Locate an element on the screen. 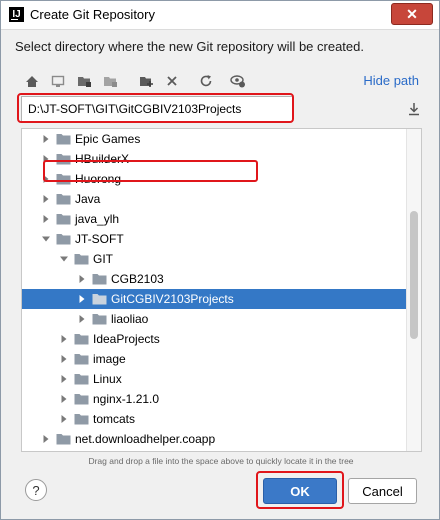 The image size is (440, 520). path-row is located at coordinates (219, 108).